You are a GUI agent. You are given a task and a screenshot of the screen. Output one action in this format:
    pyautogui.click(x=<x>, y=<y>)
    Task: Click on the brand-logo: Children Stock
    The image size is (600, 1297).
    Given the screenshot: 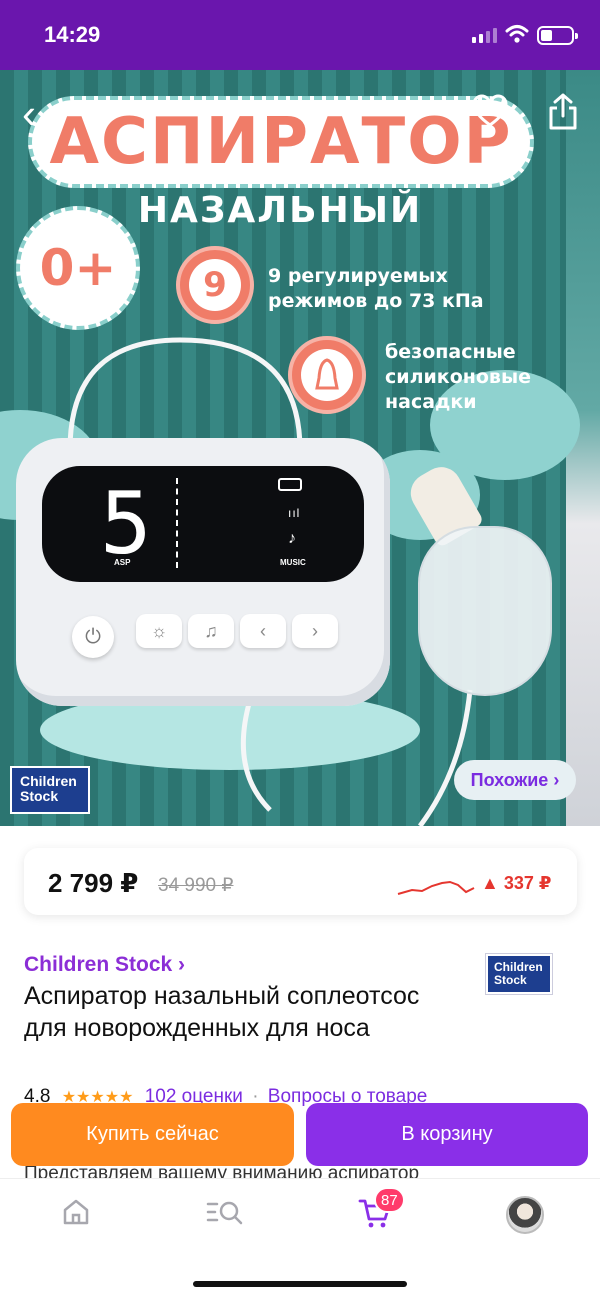 What is the action you would take?
    pyautogui.click(x=50, y=790)
    